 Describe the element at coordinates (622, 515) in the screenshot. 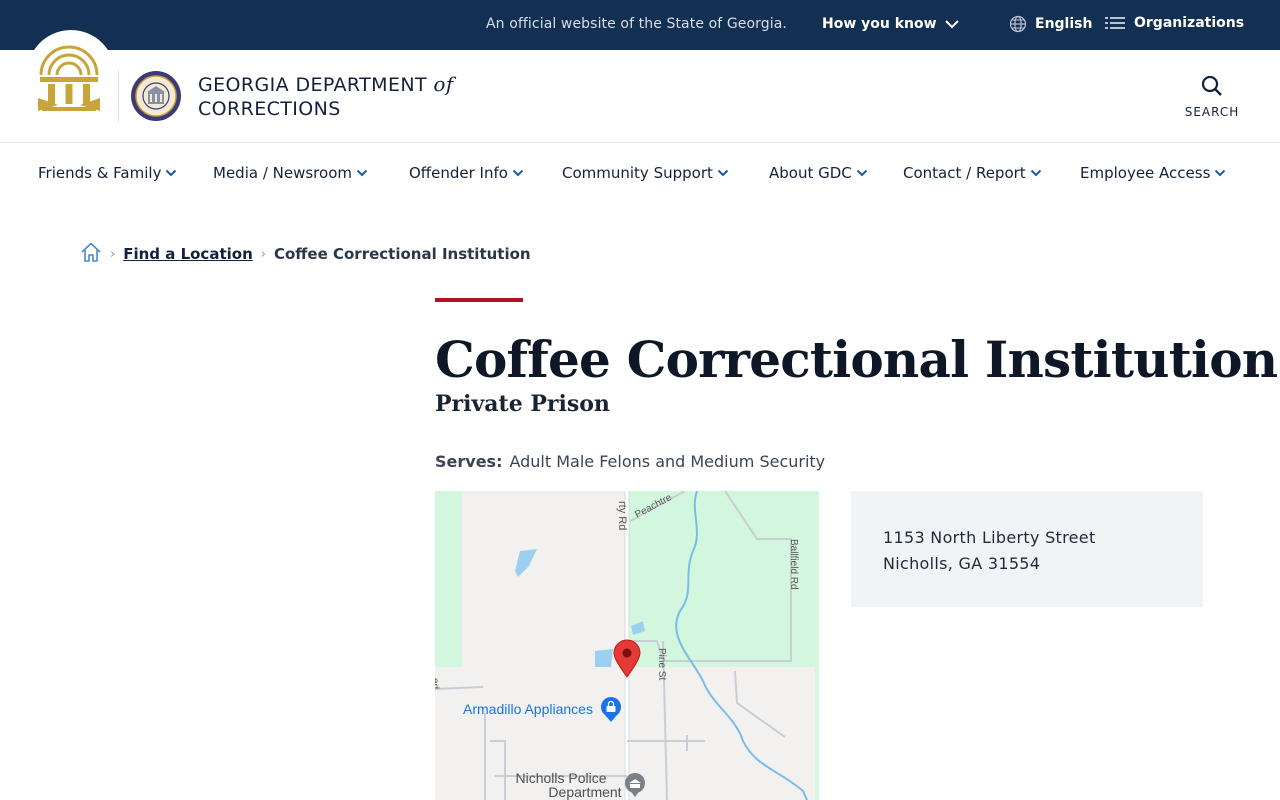

I see `map-label-liberty-rd: rty Rd` at that location.